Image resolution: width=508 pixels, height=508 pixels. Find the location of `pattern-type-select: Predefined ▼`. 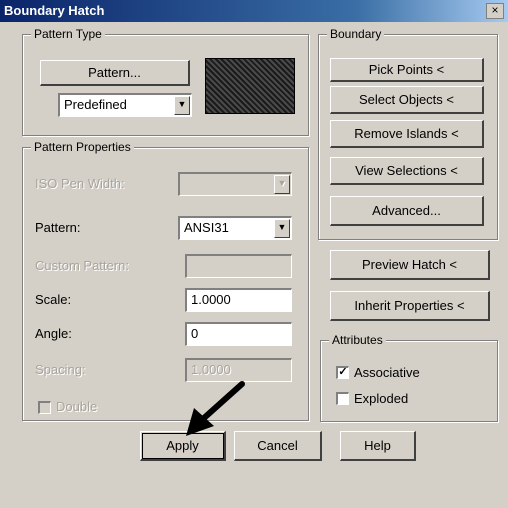

pattern-type-select: Predefined ▼ is located at coordinates (125, 105).